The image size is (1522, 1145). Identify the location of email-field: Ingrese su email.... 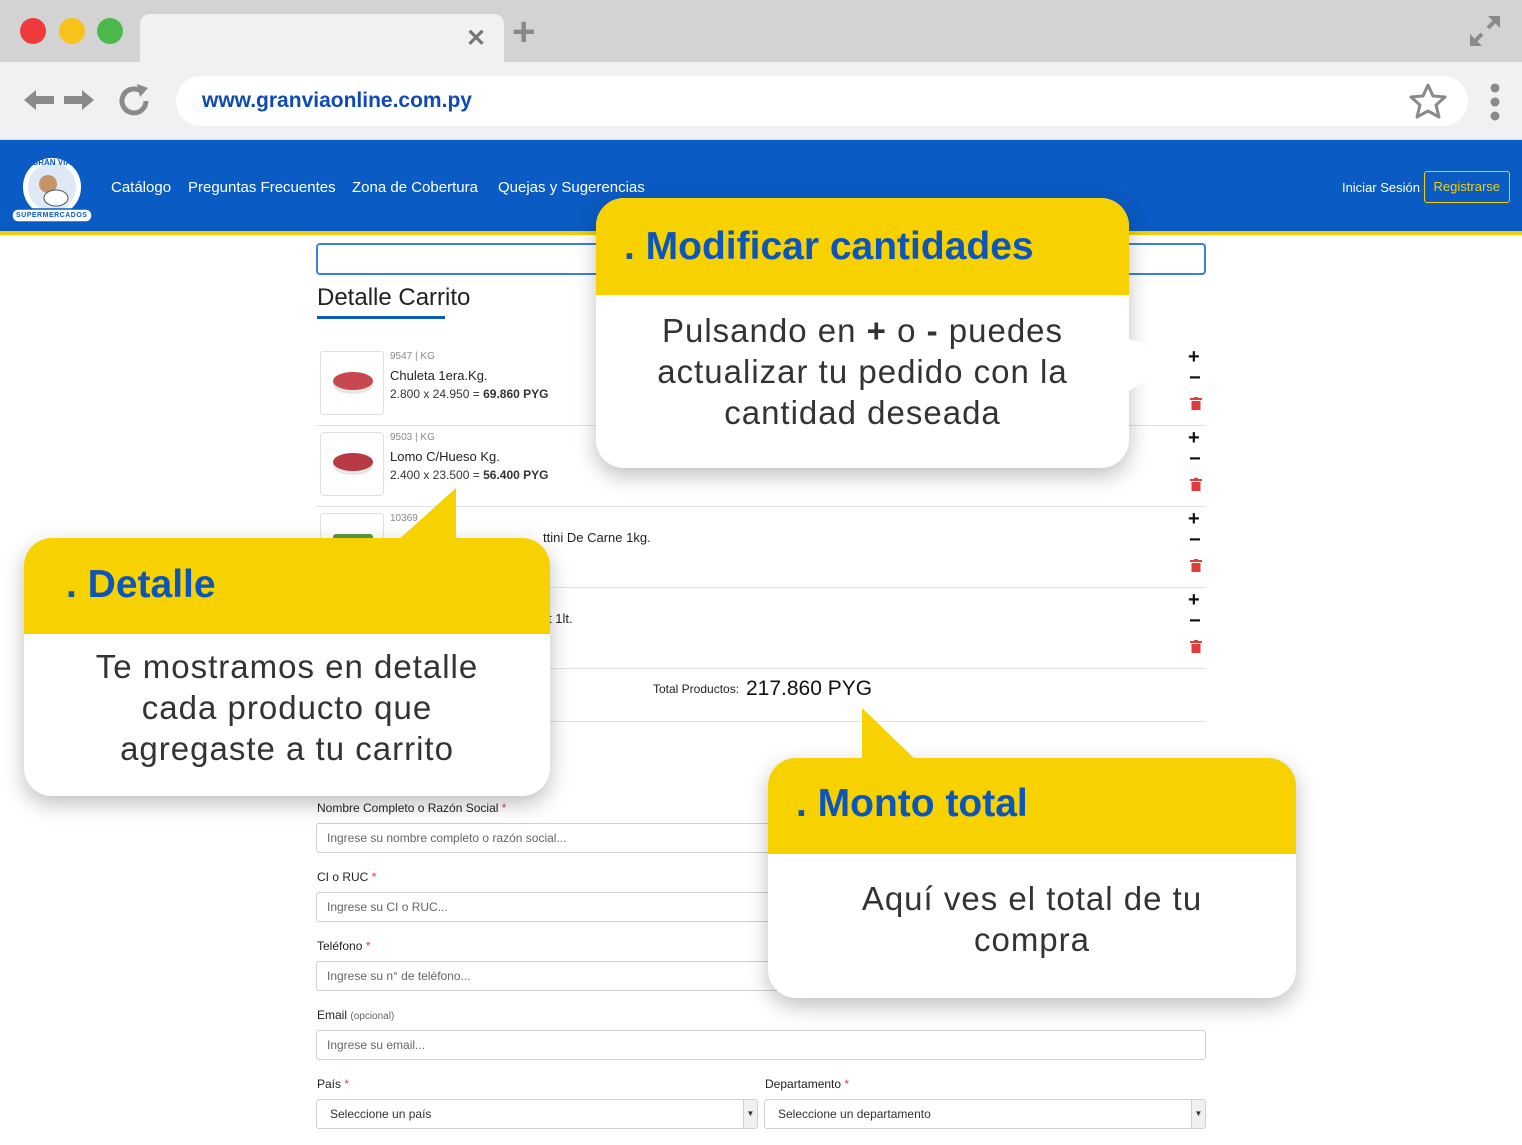
(761, 1045).